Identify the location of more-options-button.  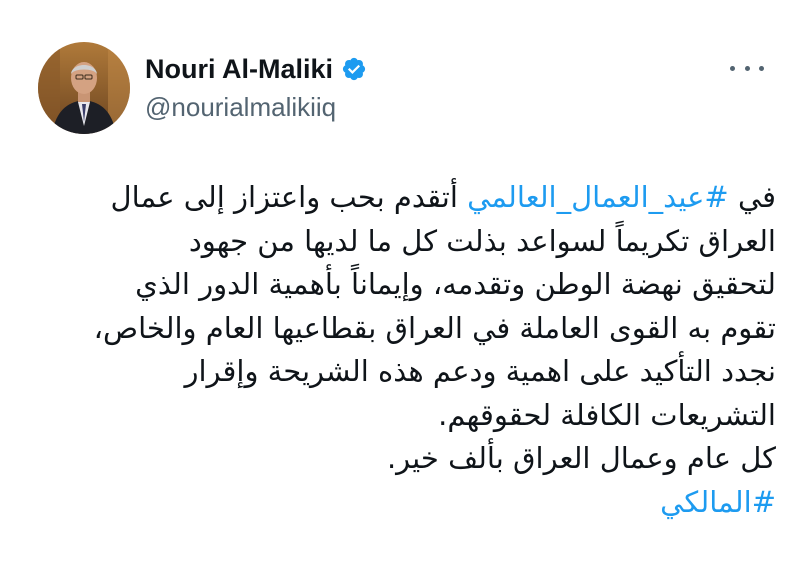
(747, 68).